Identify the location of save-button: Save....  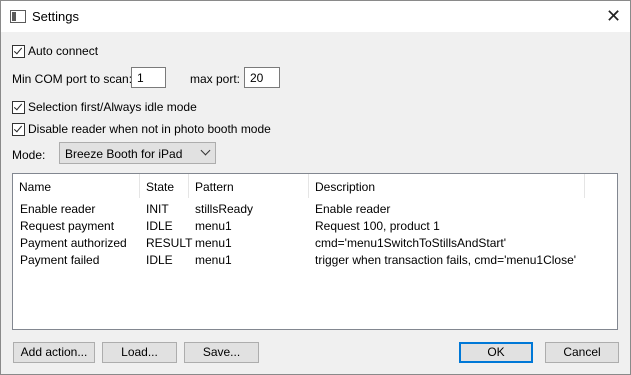
(221, 352).